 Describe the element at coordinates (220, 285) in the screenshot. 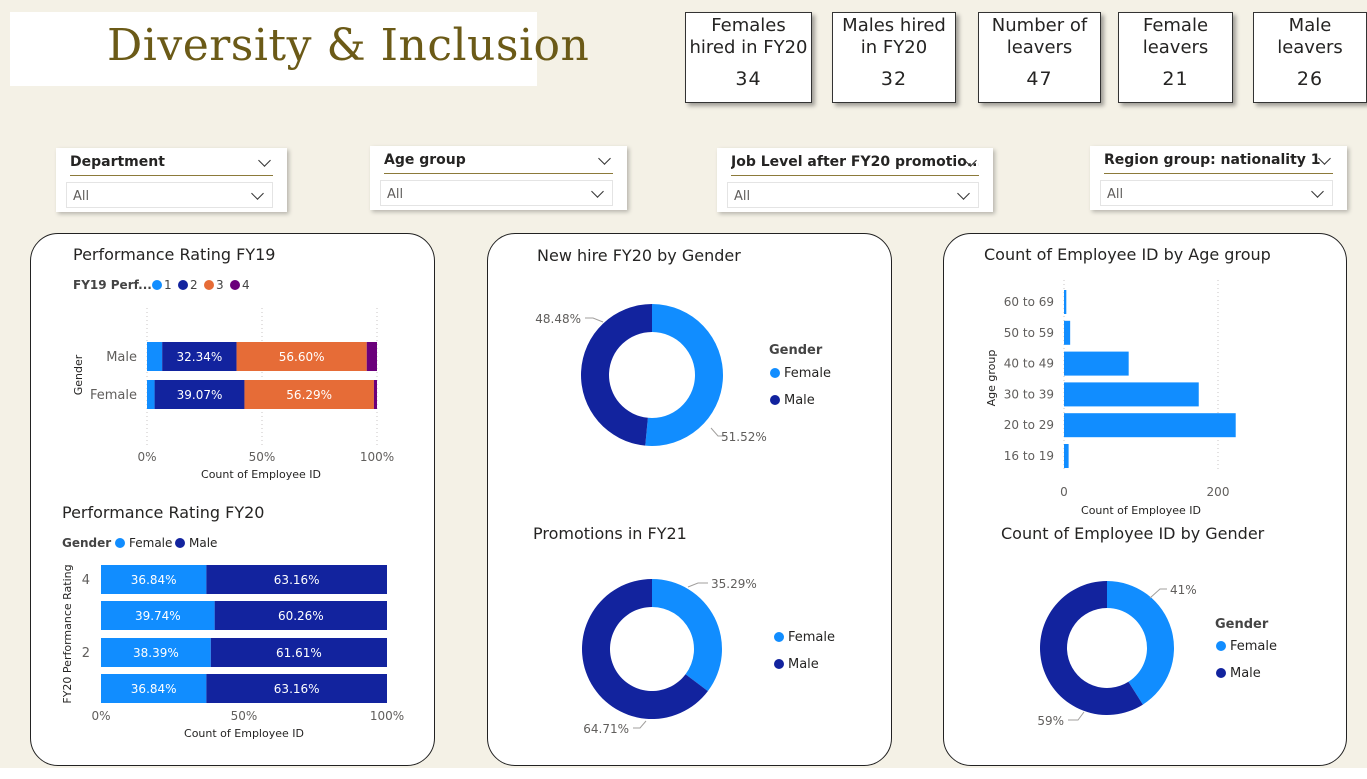

I see `legend-label: 3` at that location.